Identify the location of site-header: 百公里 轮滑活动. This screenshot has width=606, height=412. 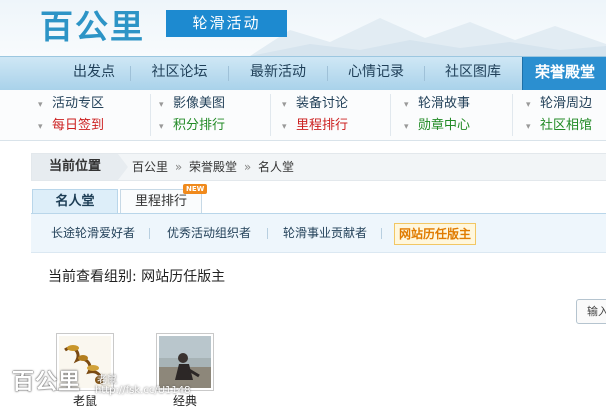
(303, 28).